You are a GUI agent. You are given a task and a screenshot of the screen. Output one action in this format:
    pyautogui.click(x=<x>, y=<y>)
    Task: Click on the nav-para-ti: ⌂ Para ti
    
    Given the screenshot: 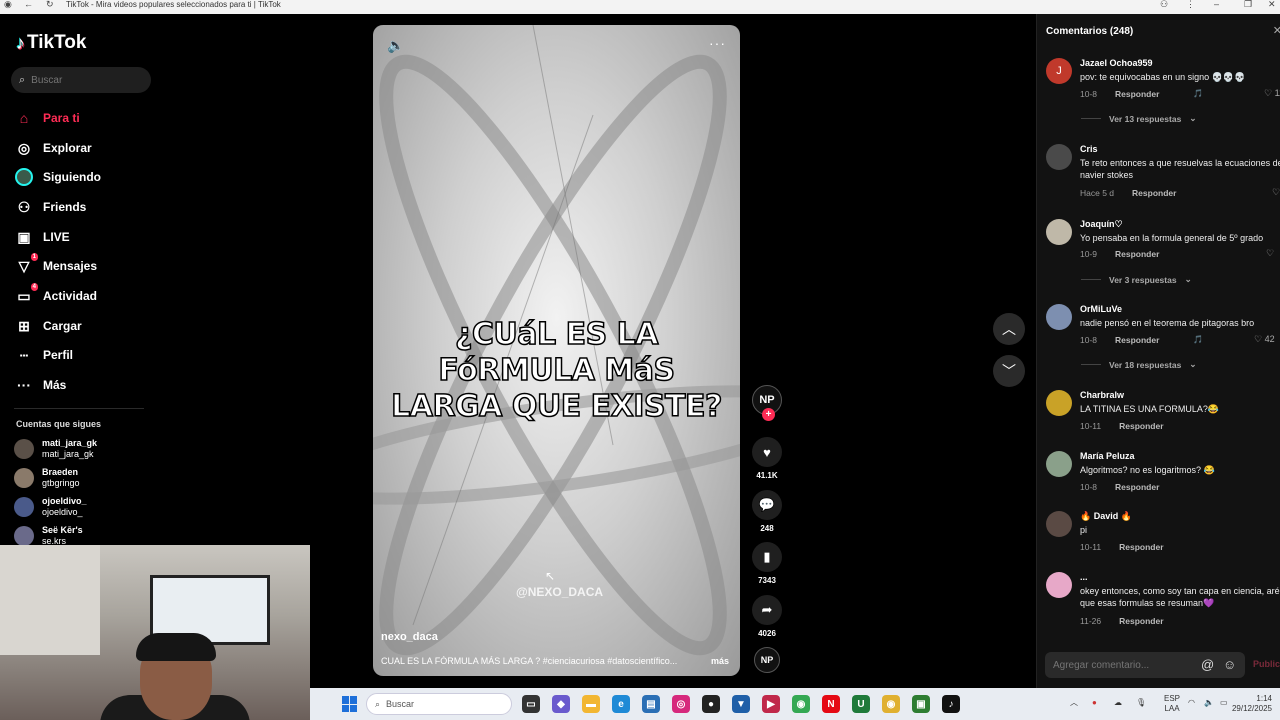 What is the action you would take?
    pyautogui.click(x=47, y=118)
    